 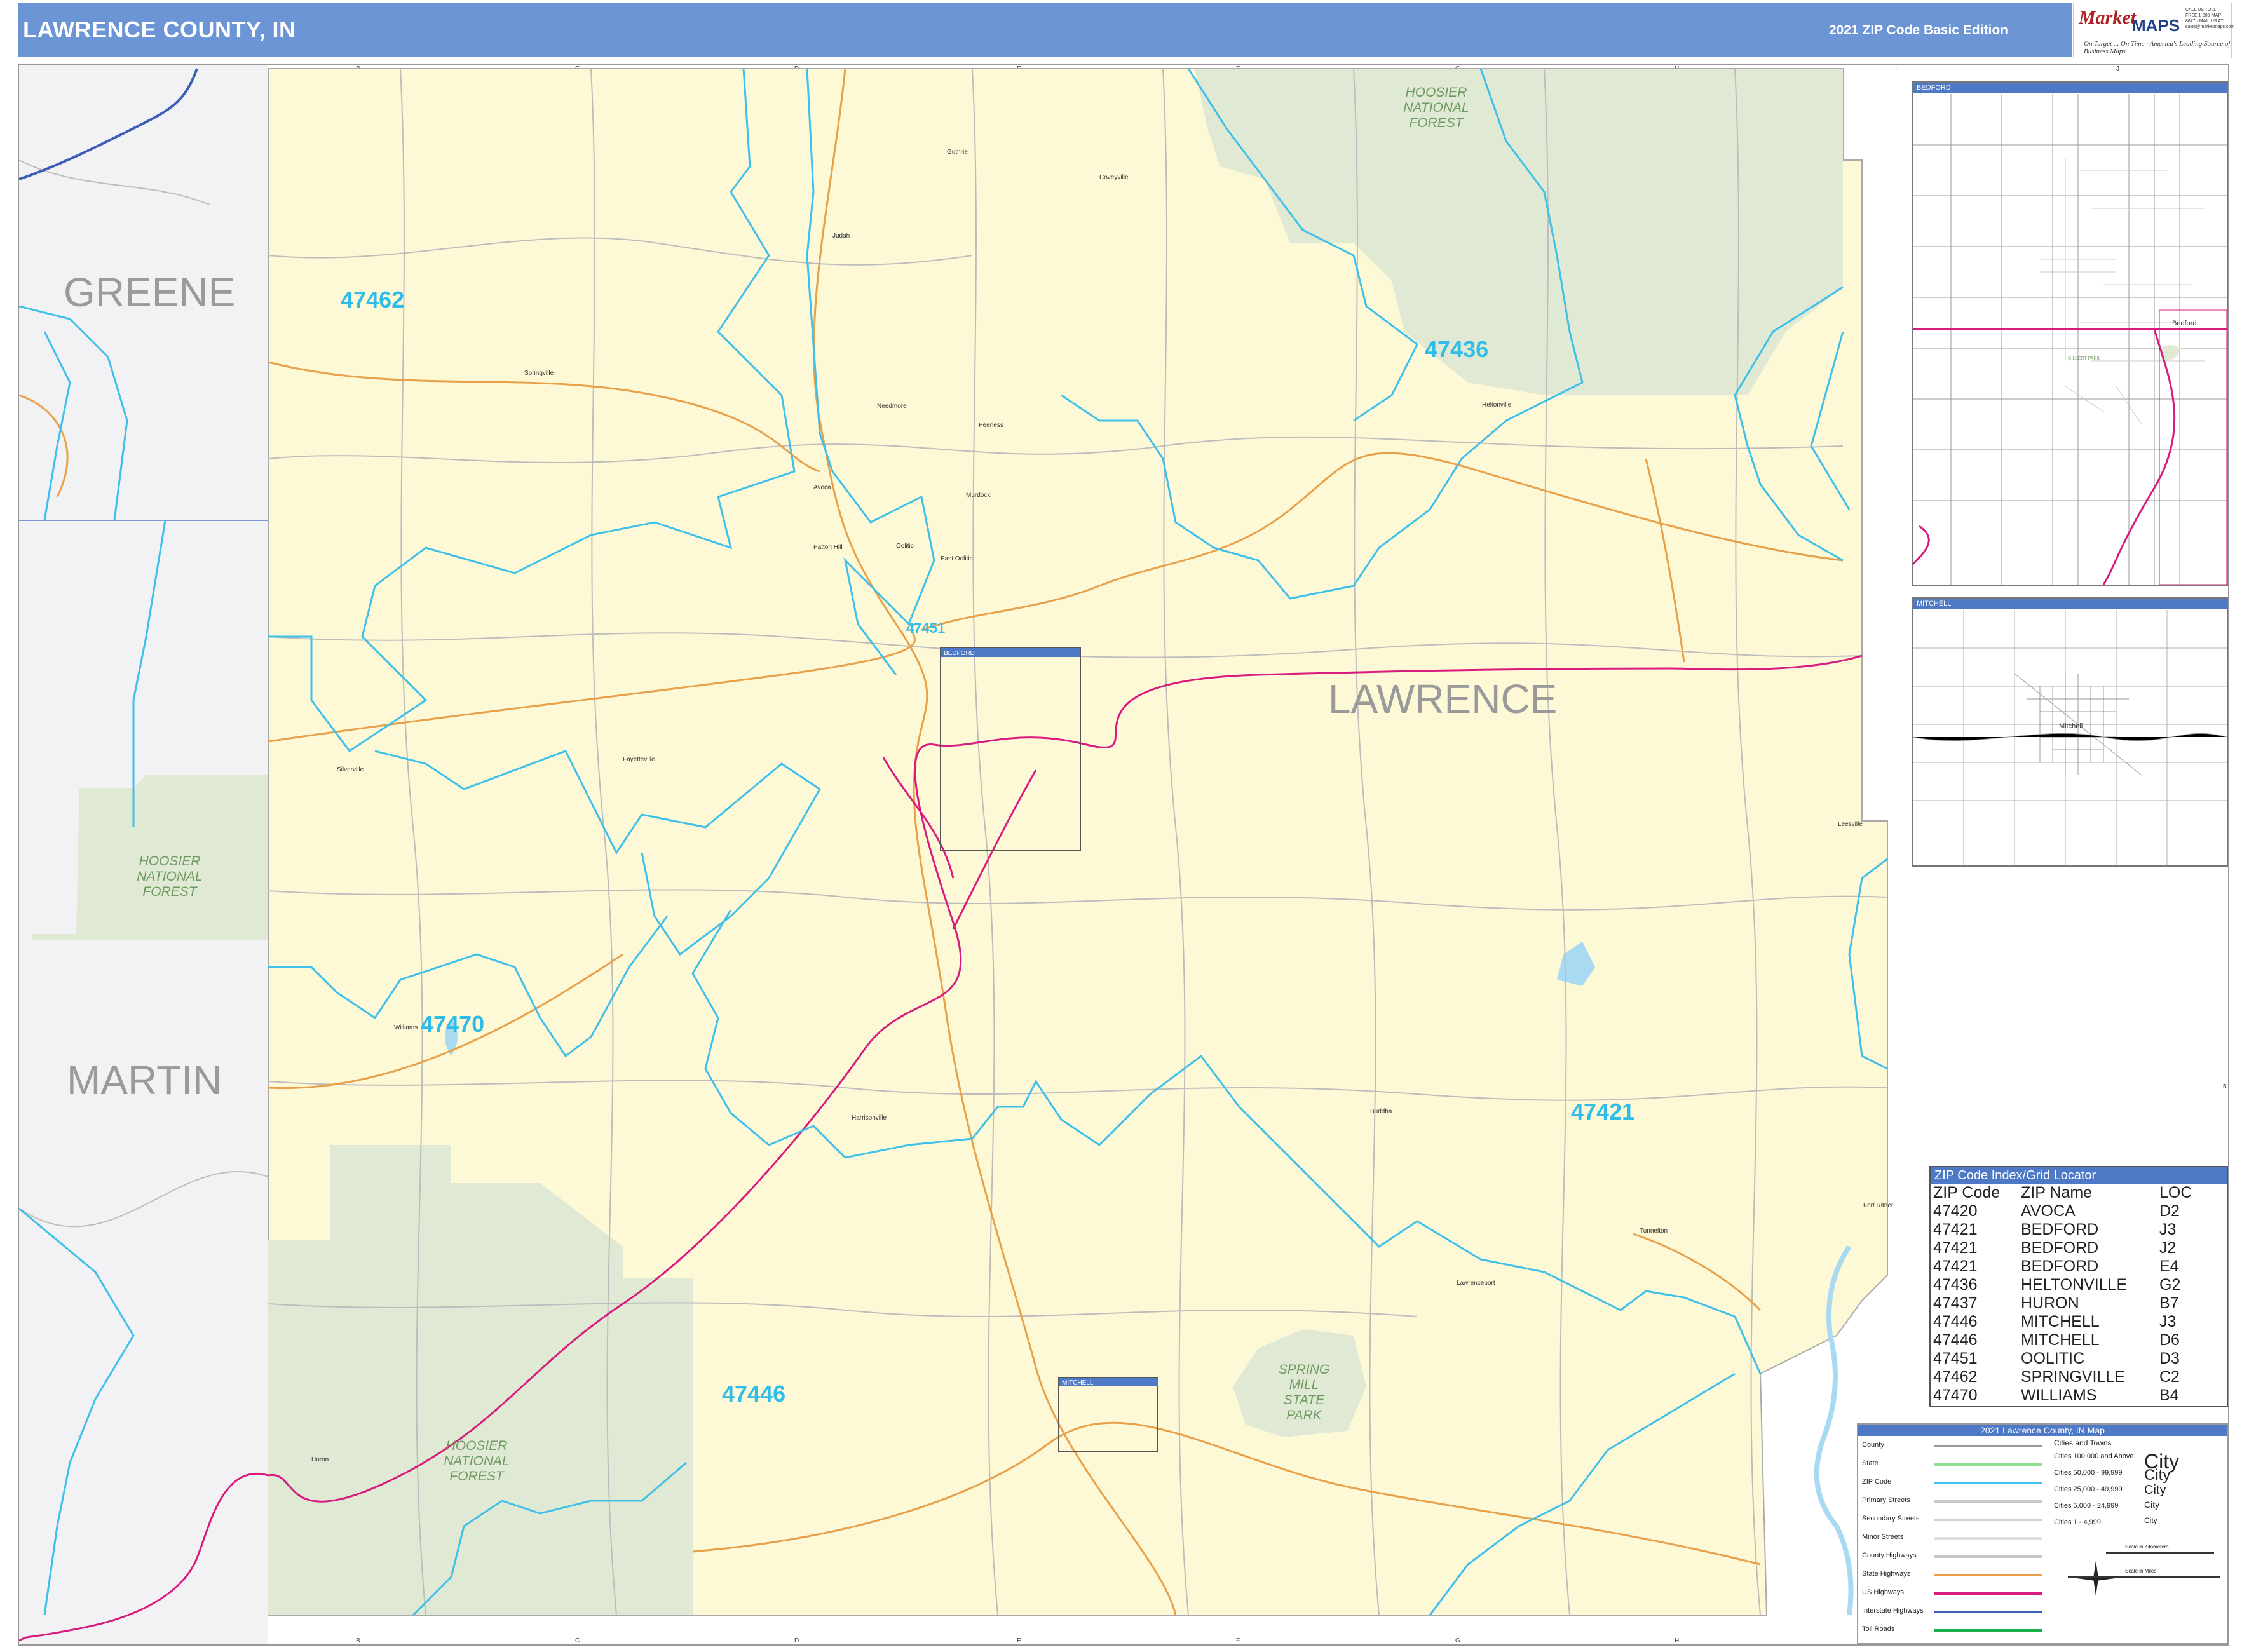 I want to click on zip-index-code: 47446, so click(x=1955, y=1321).